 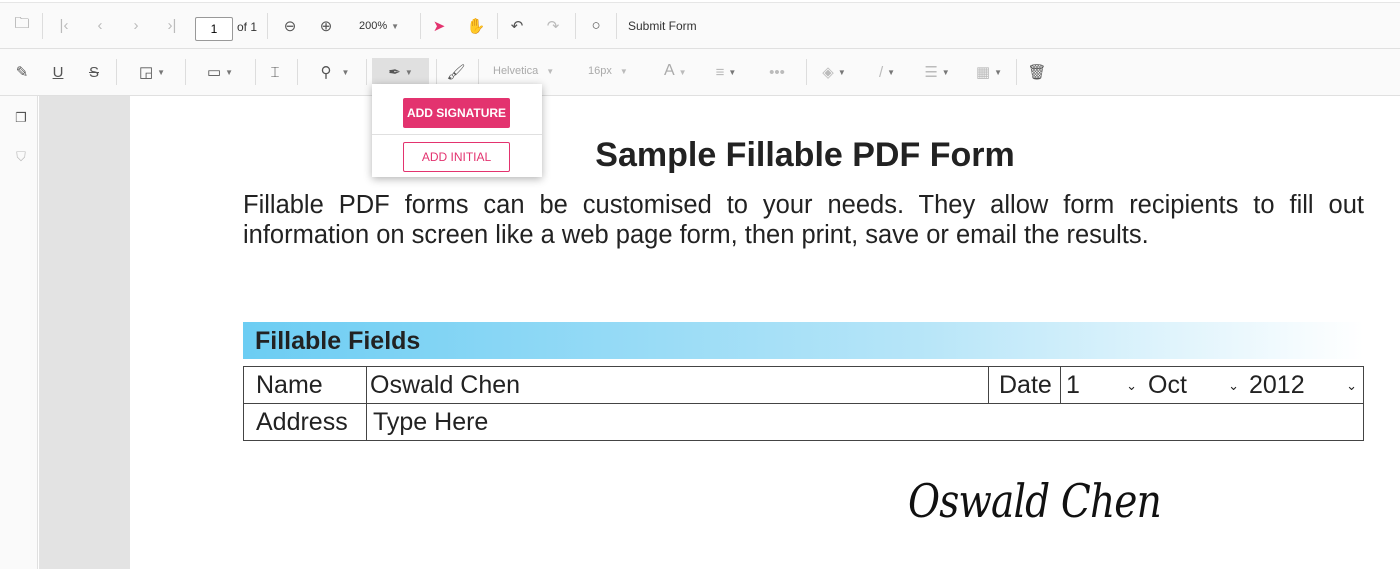 I want to click on font-size-value: 16px, so click(x=600, y=71).